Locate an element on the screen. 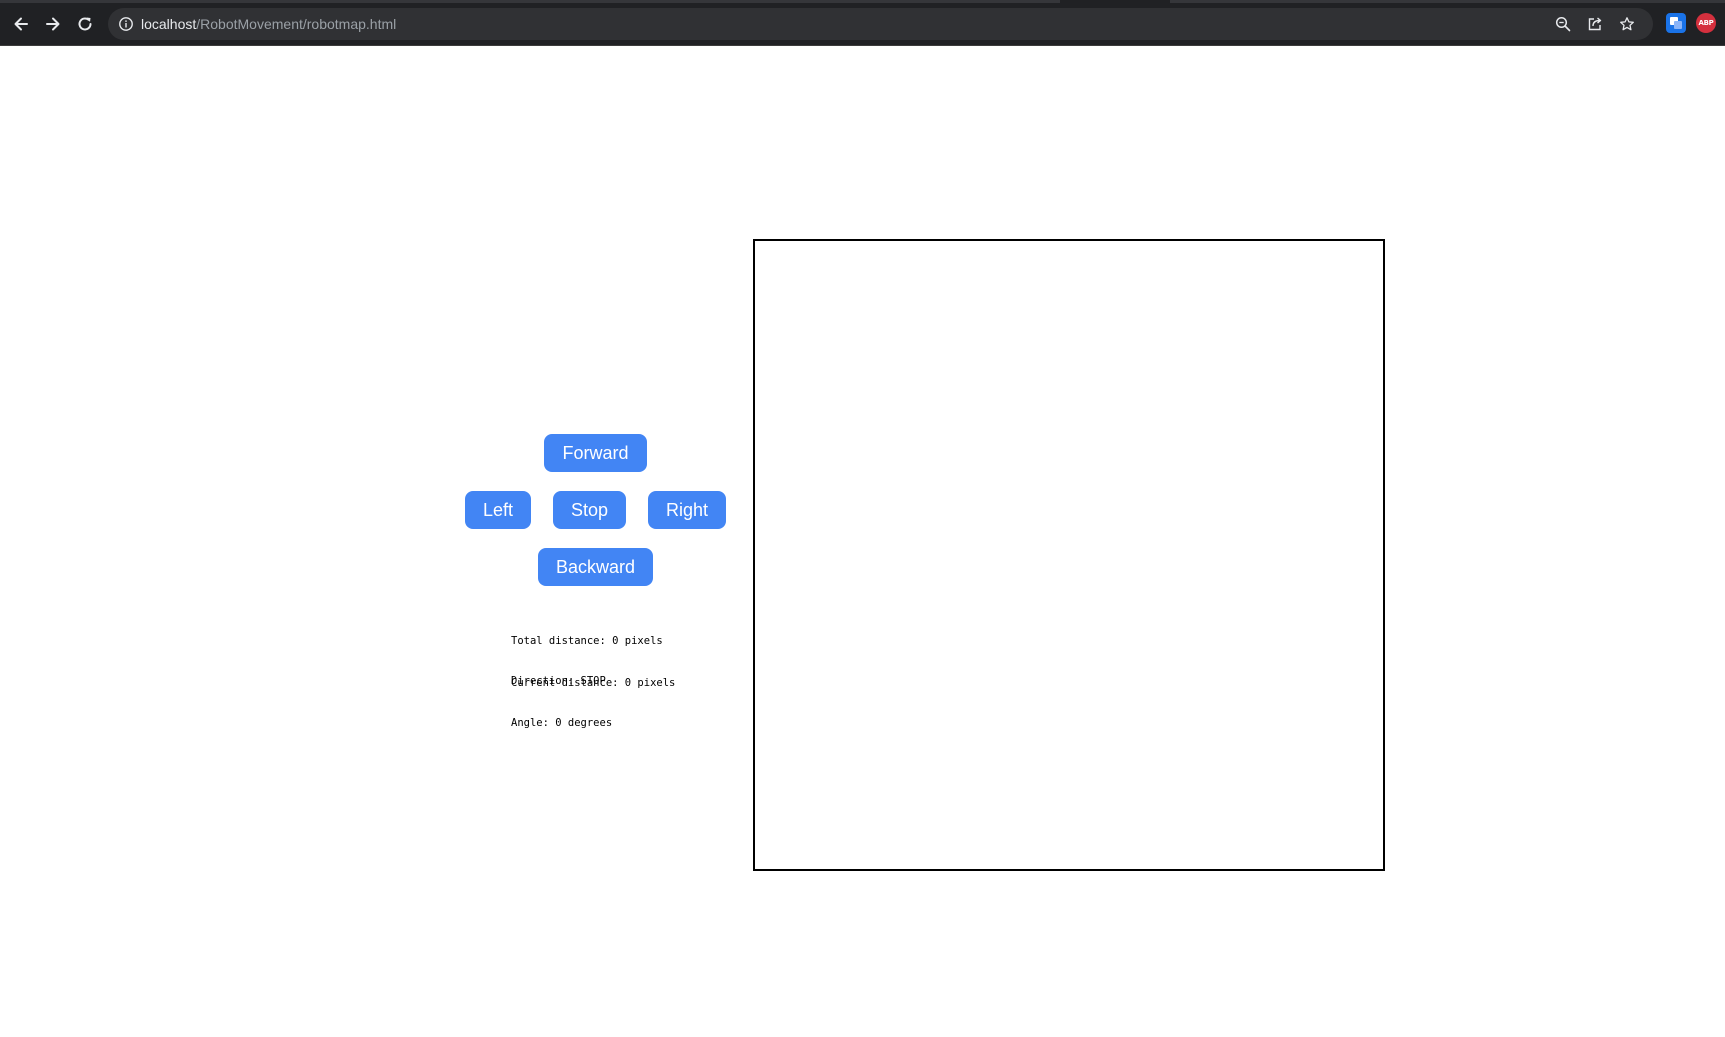 This screenshot has height=1037, width=1725. arrow-left-icon is located at coordinates (21, 24).